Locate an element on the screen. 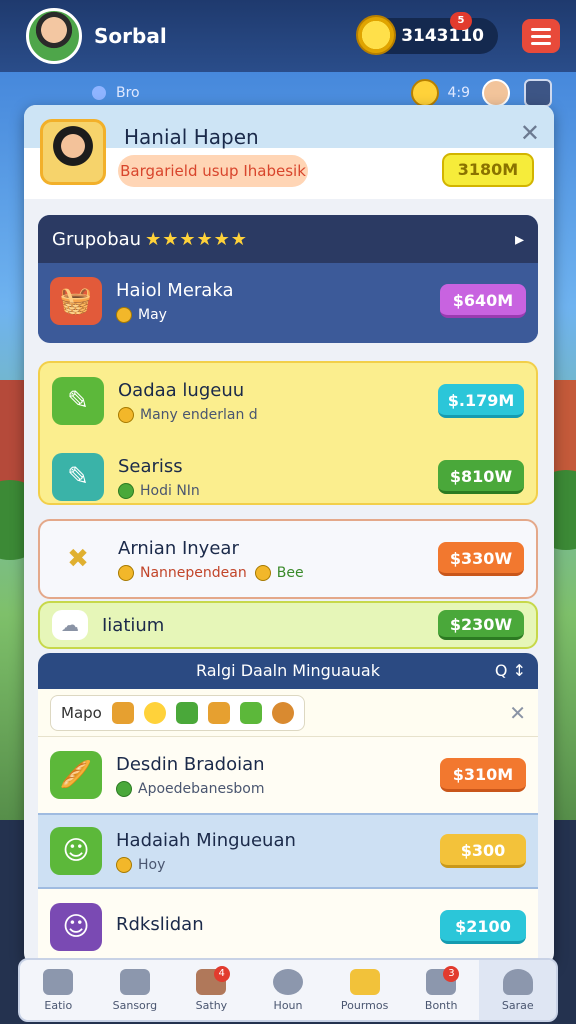 The height and width of the screenshot is (1024, 576). character-name: Hanial Hapen is located at coordinates (191, 137).